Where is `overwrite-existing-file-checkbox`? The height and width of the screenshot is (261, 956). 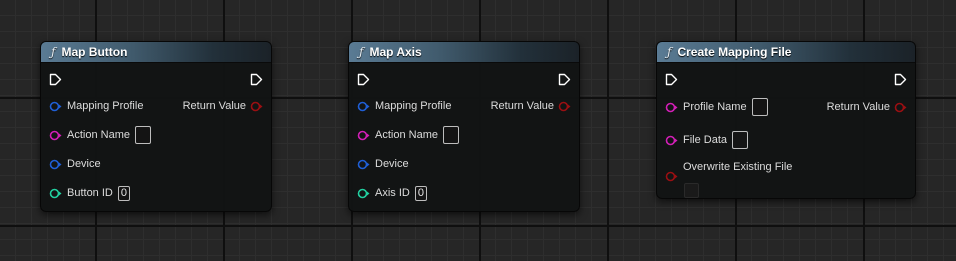 overwrite-existing-file-checkbox is located at coordinates (691, 190).